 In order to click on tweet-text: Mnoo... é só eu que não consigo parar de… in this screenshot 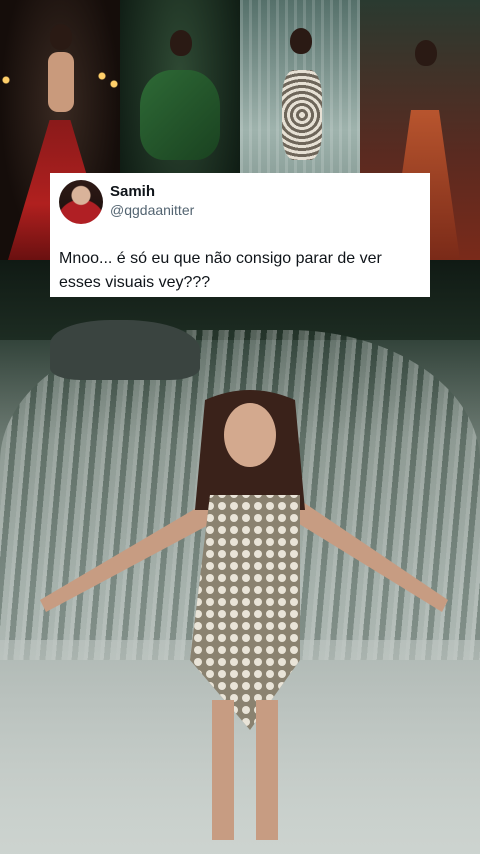, I will do `click(220, 270)`.